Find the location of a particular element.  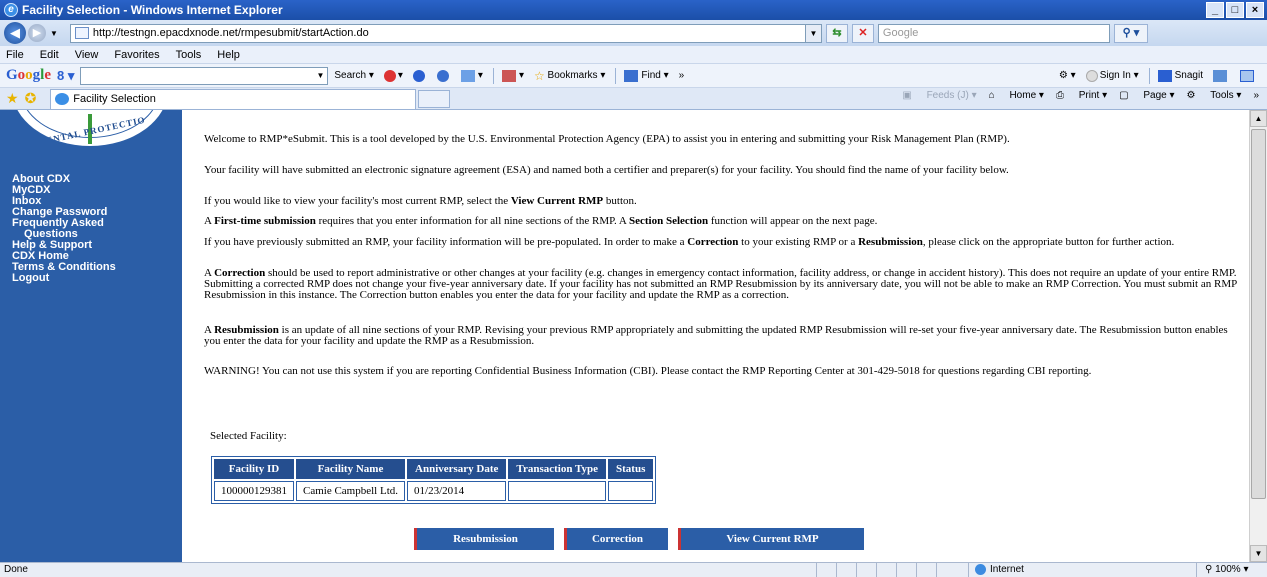

back-button: ◀ is located at coordinates (15, 33).